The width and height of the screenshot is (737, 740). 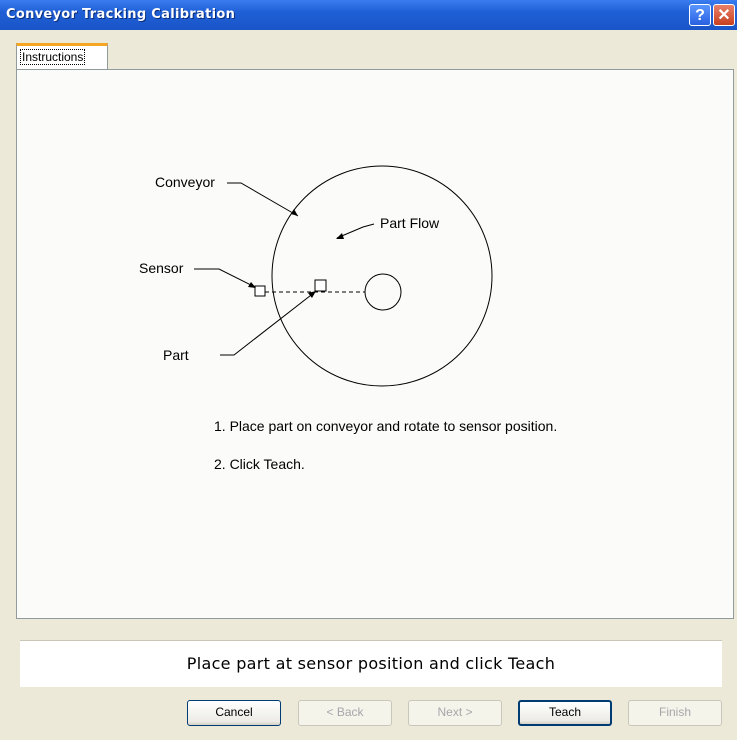 What do you see at coordinates (225, 278) in the screenshot?
I see `leader-sensor` at bounding box center [225, 278].